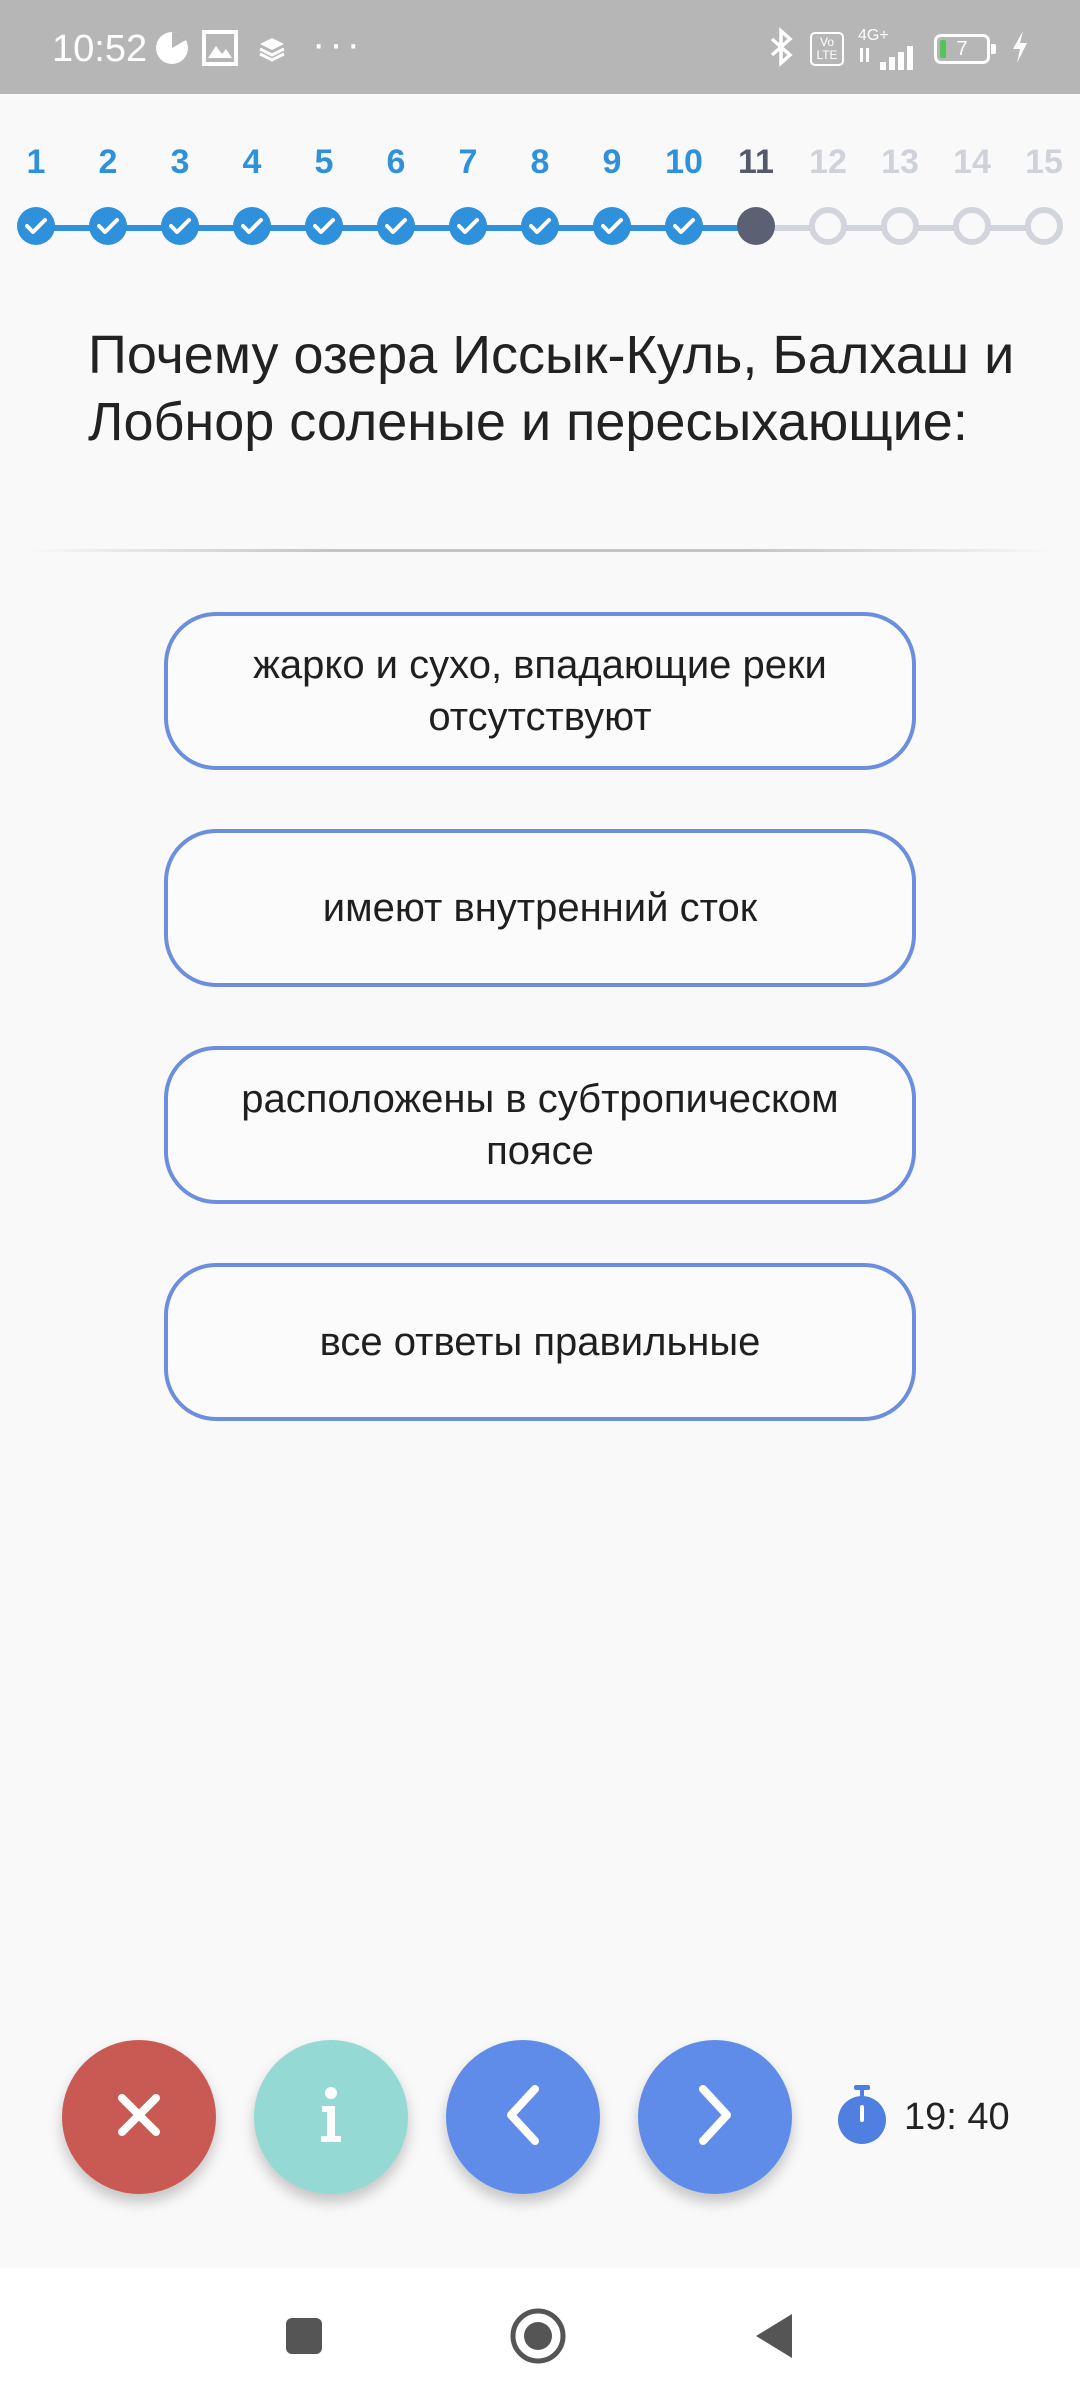 The height and width of the screenshot is (2400, 1080). Describe the element at coordinates (756, 192) in the screenshot. I see `step-11: 11` at that location.